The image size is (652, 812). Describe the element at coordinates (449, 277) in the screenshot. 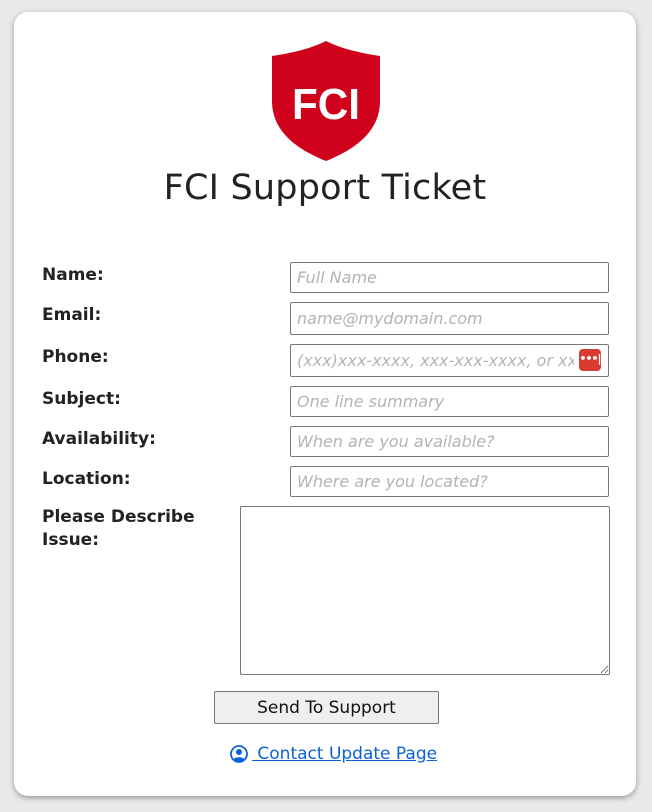

I see `name-input` at that location.